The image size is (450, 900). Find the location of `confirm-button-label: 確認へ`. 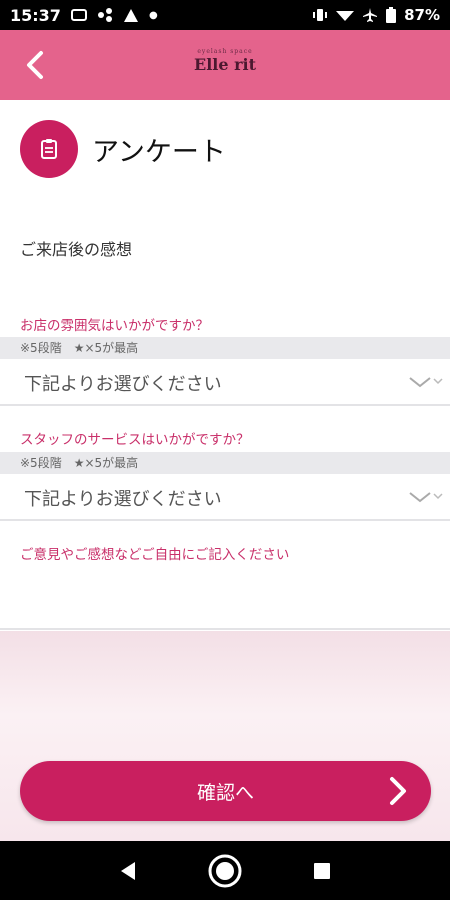

confirm-button-label: 確認へ is located at coordinates (225, 792).